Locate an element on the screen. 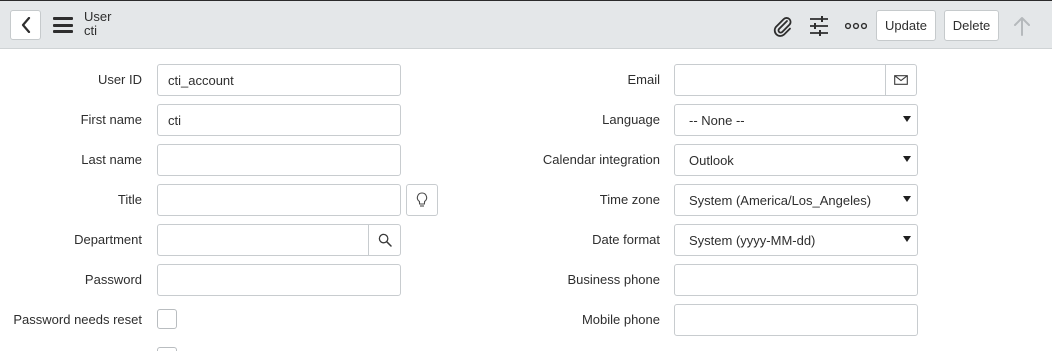 Image resolution: width=1052 pixels, height=351 pixels. lightbulb-icon is located at coordinates (422, 199).